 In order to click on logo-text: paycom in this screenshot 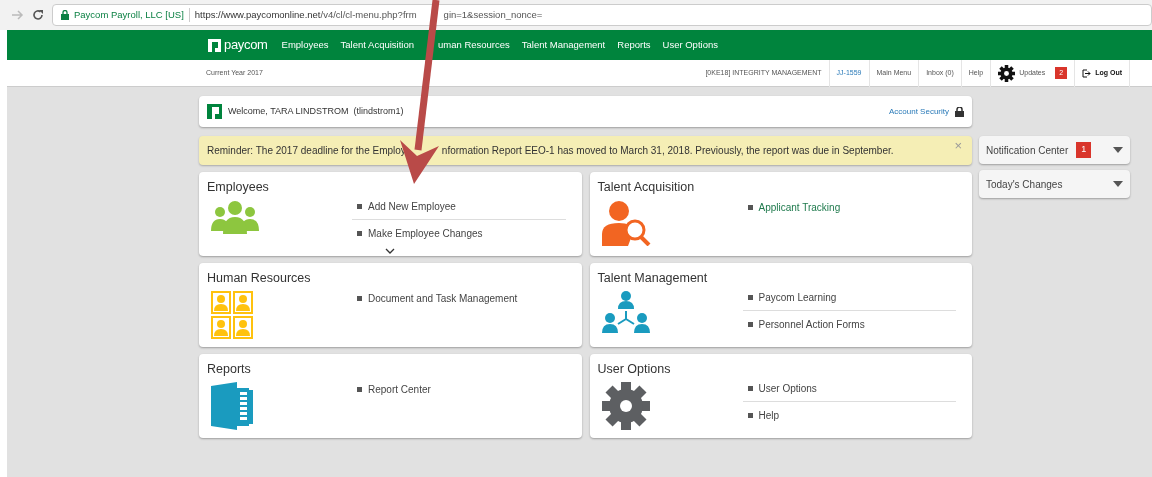, I will do `click(246, 45)`.